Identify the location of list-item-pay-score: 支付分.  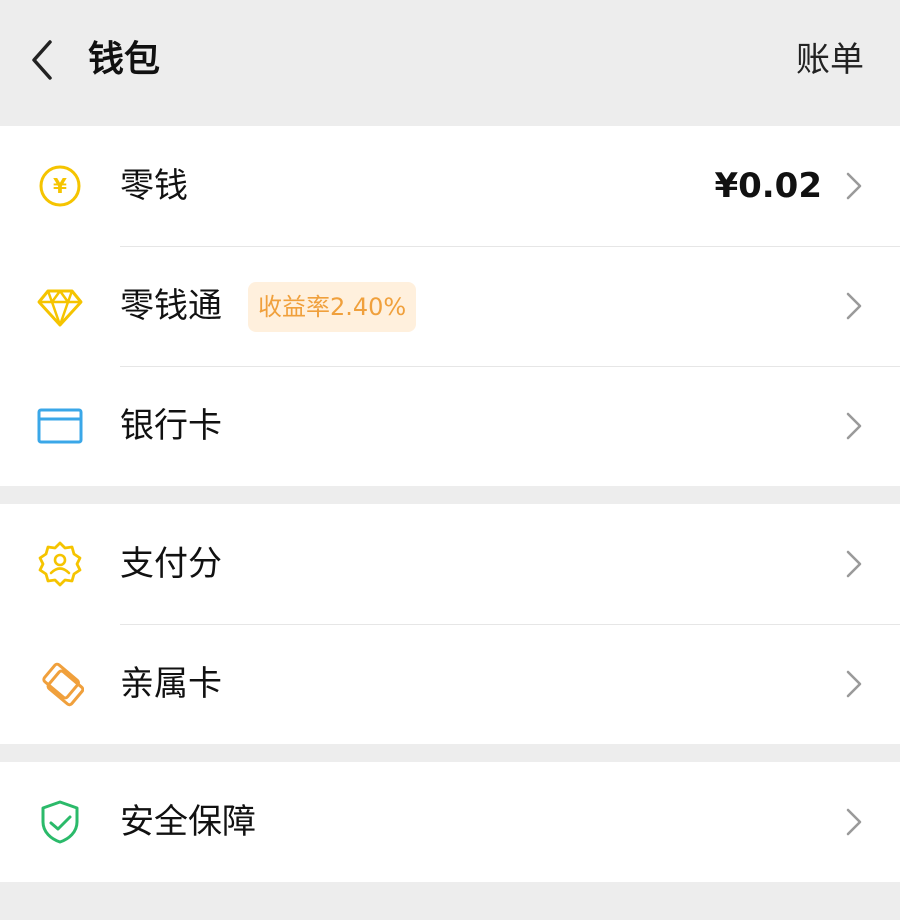
(450, 564).